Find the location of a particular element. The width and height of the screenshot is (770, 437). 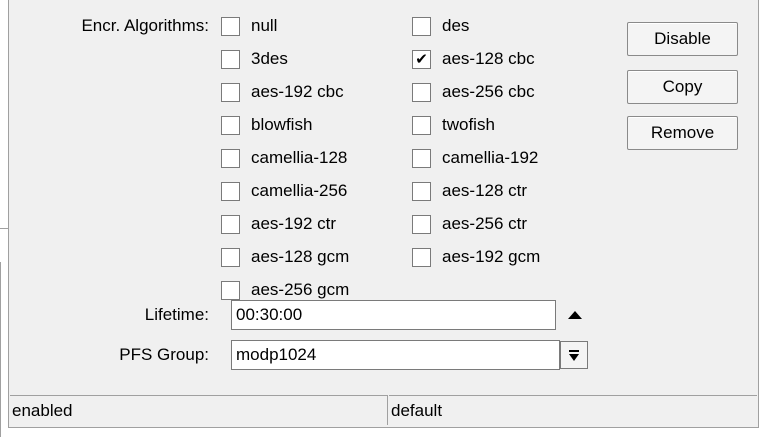

checkbox-aes-256-cbc: aes-256 cbc is located at coordinates (473, 92).